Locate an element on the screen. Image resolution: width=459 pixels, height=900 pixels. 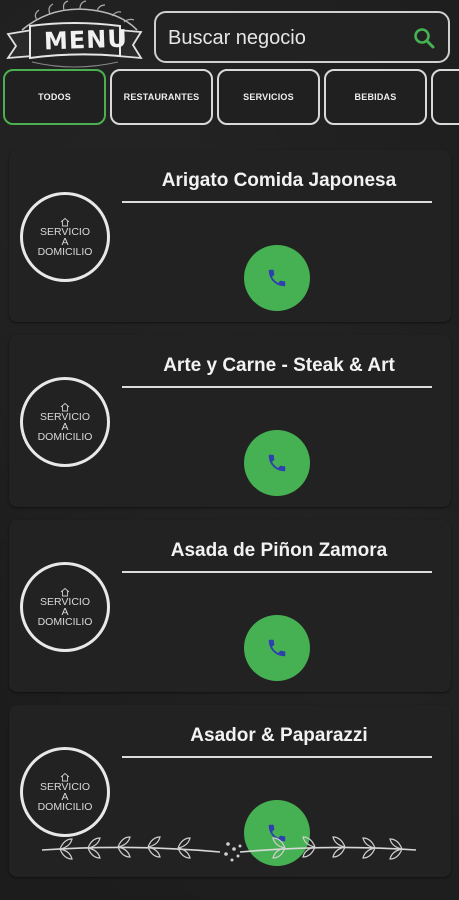
category-tabs: TODOS RESTAURANTES SERVICIOS BEBIDAS is located at coordinates (229, 98).